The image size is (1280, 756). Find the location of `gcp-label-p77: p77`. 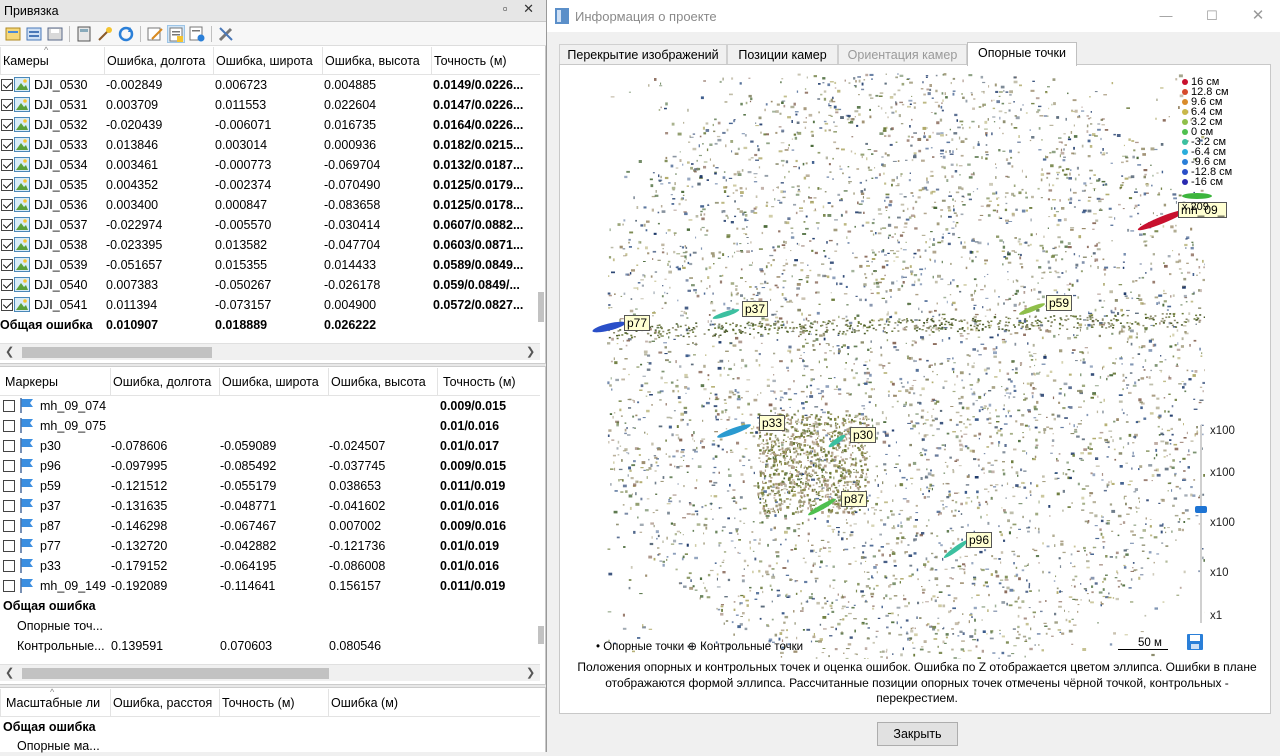

gcp-label-p77: p77 is located at coordinates (637, 323).